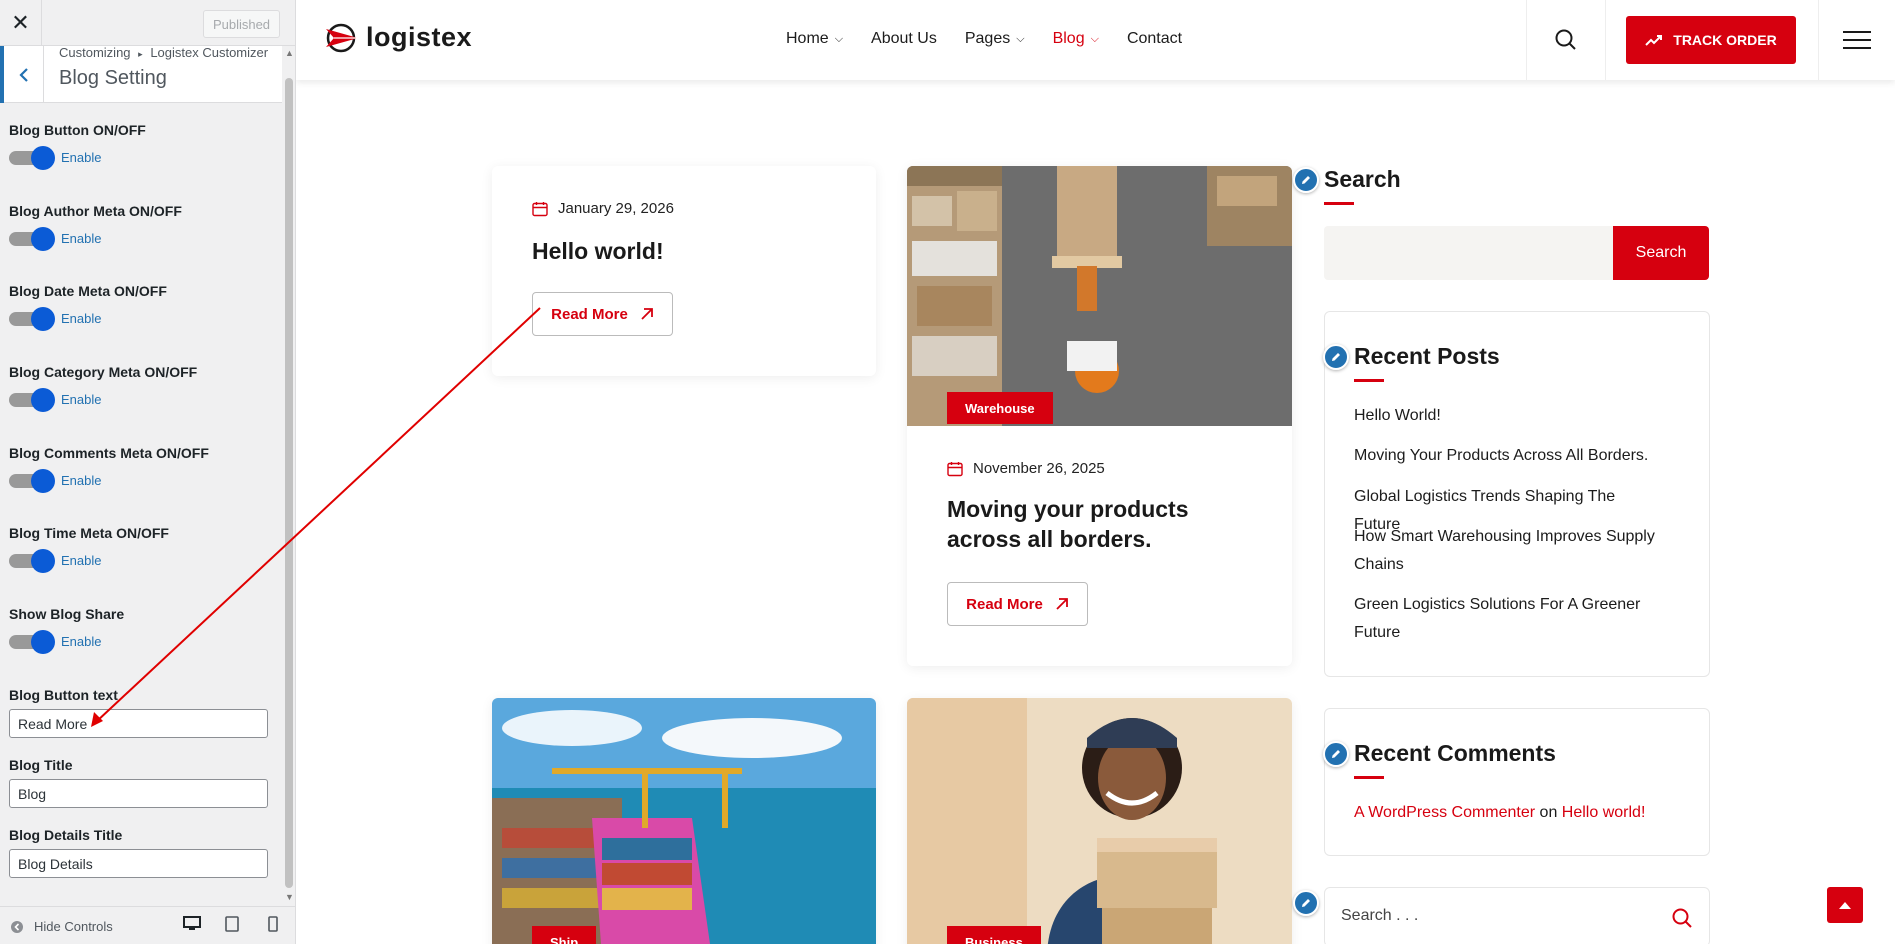 The height and width of the screenshot is (944, 1895). What do you see at coordinates (1509, 633) in the screenshot?
I see `recent-post-link: Future` at bounding box center [1509, 633].